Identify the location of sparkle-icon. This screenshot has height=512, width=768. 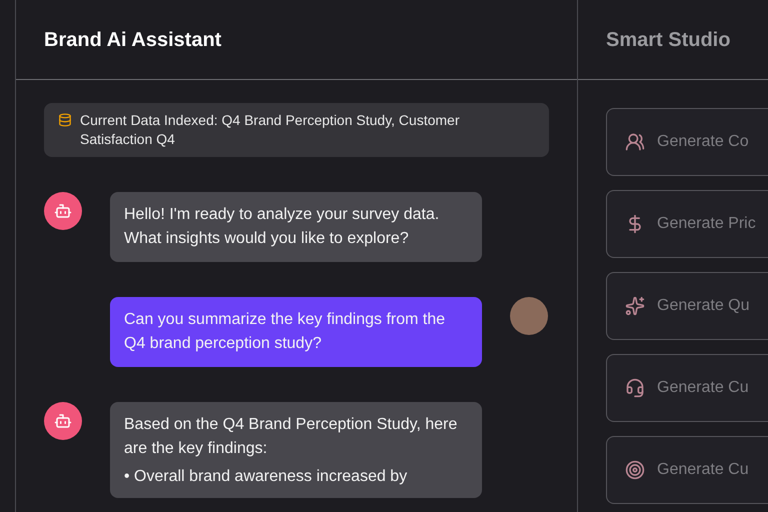
(635, 306).